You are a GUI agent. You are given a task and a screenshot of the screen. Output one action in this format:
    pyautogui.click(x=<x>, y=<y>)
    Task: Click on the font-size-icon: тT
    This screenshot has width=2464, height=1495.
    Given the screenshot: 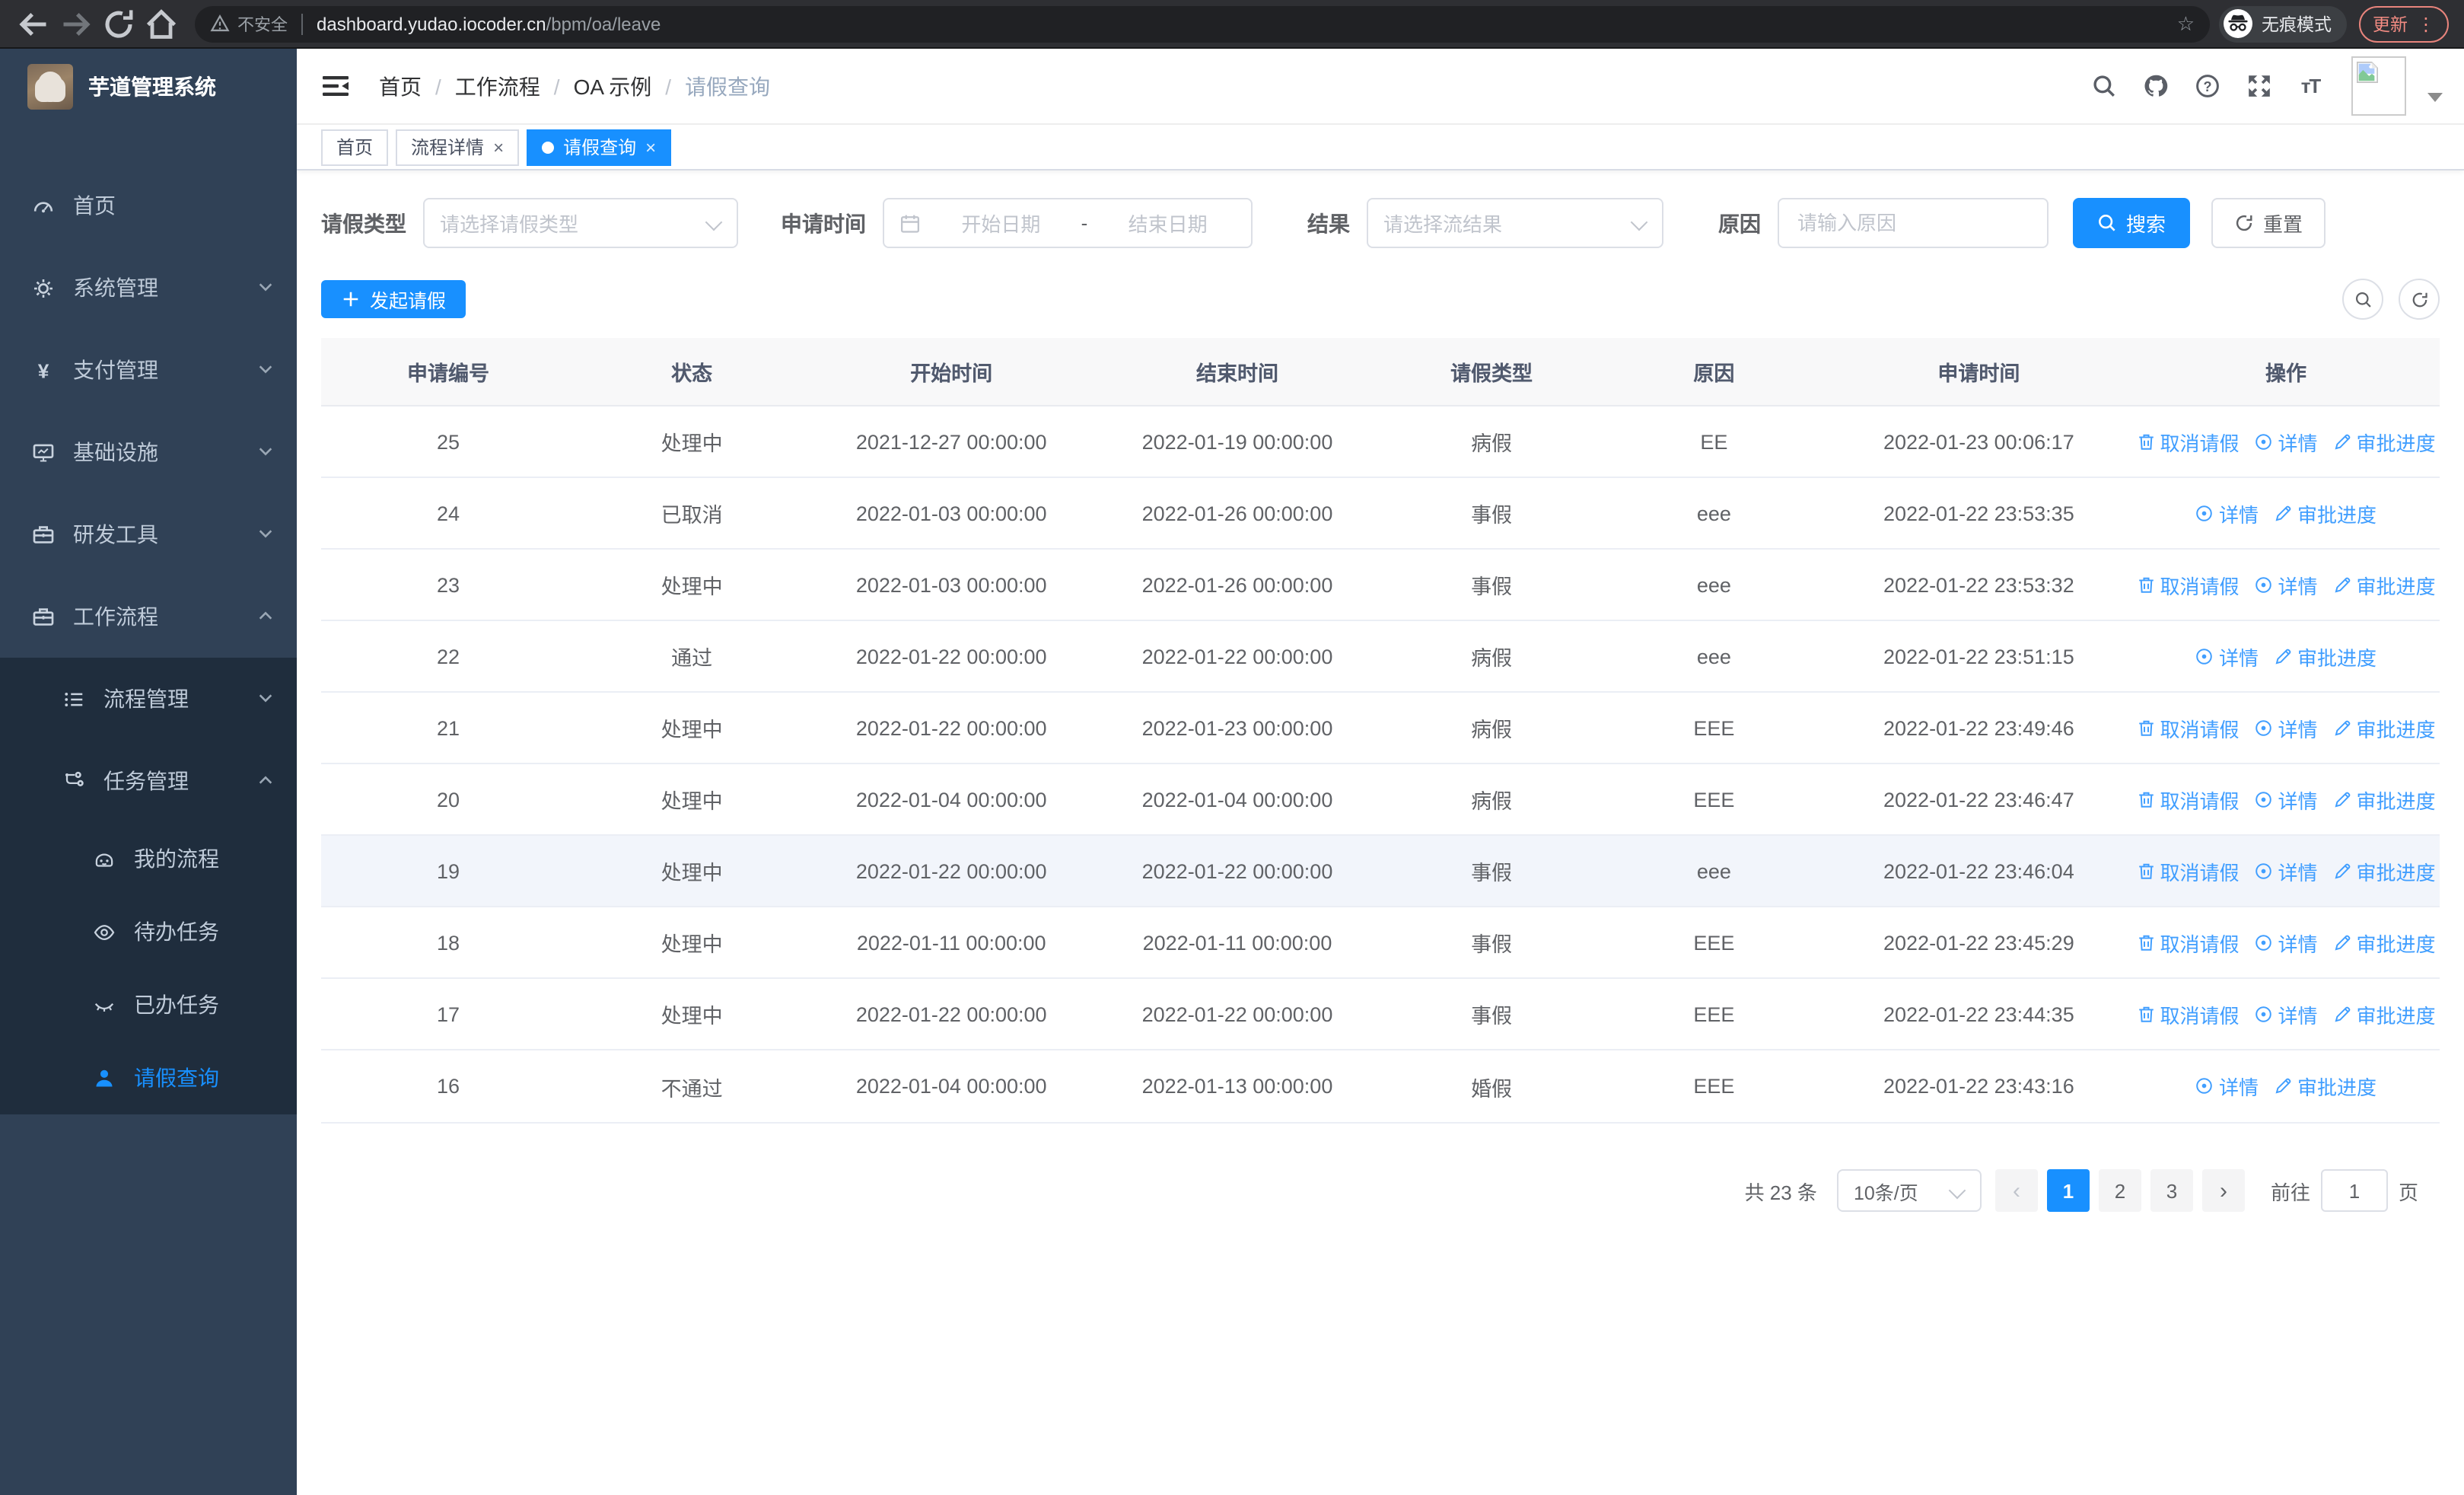 What is the action you would take?
    pyautogui.click(x=2310, y=86)
    